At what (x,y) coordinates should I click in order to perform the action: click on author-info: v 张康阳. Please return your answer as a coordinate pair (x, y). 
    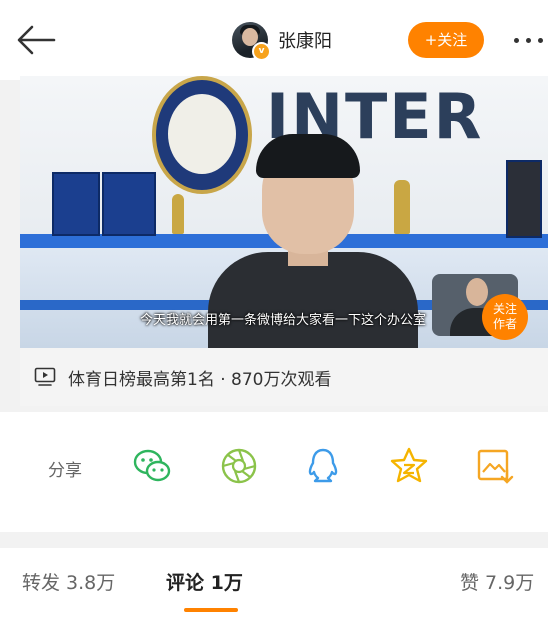
    Looking at the image, I should click on (282, 40).